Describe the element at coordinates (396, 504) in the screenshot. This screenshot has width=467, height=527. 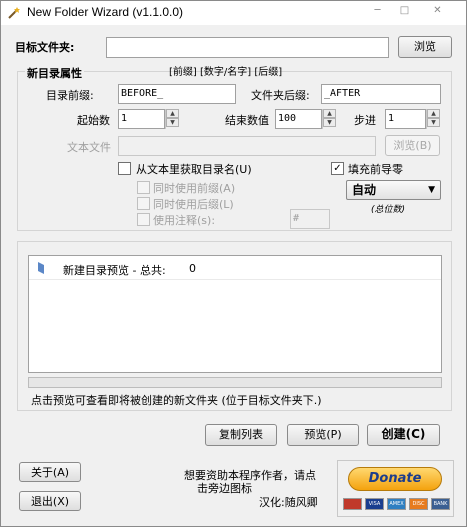
I see `amex-icon: AMEX` at that location.